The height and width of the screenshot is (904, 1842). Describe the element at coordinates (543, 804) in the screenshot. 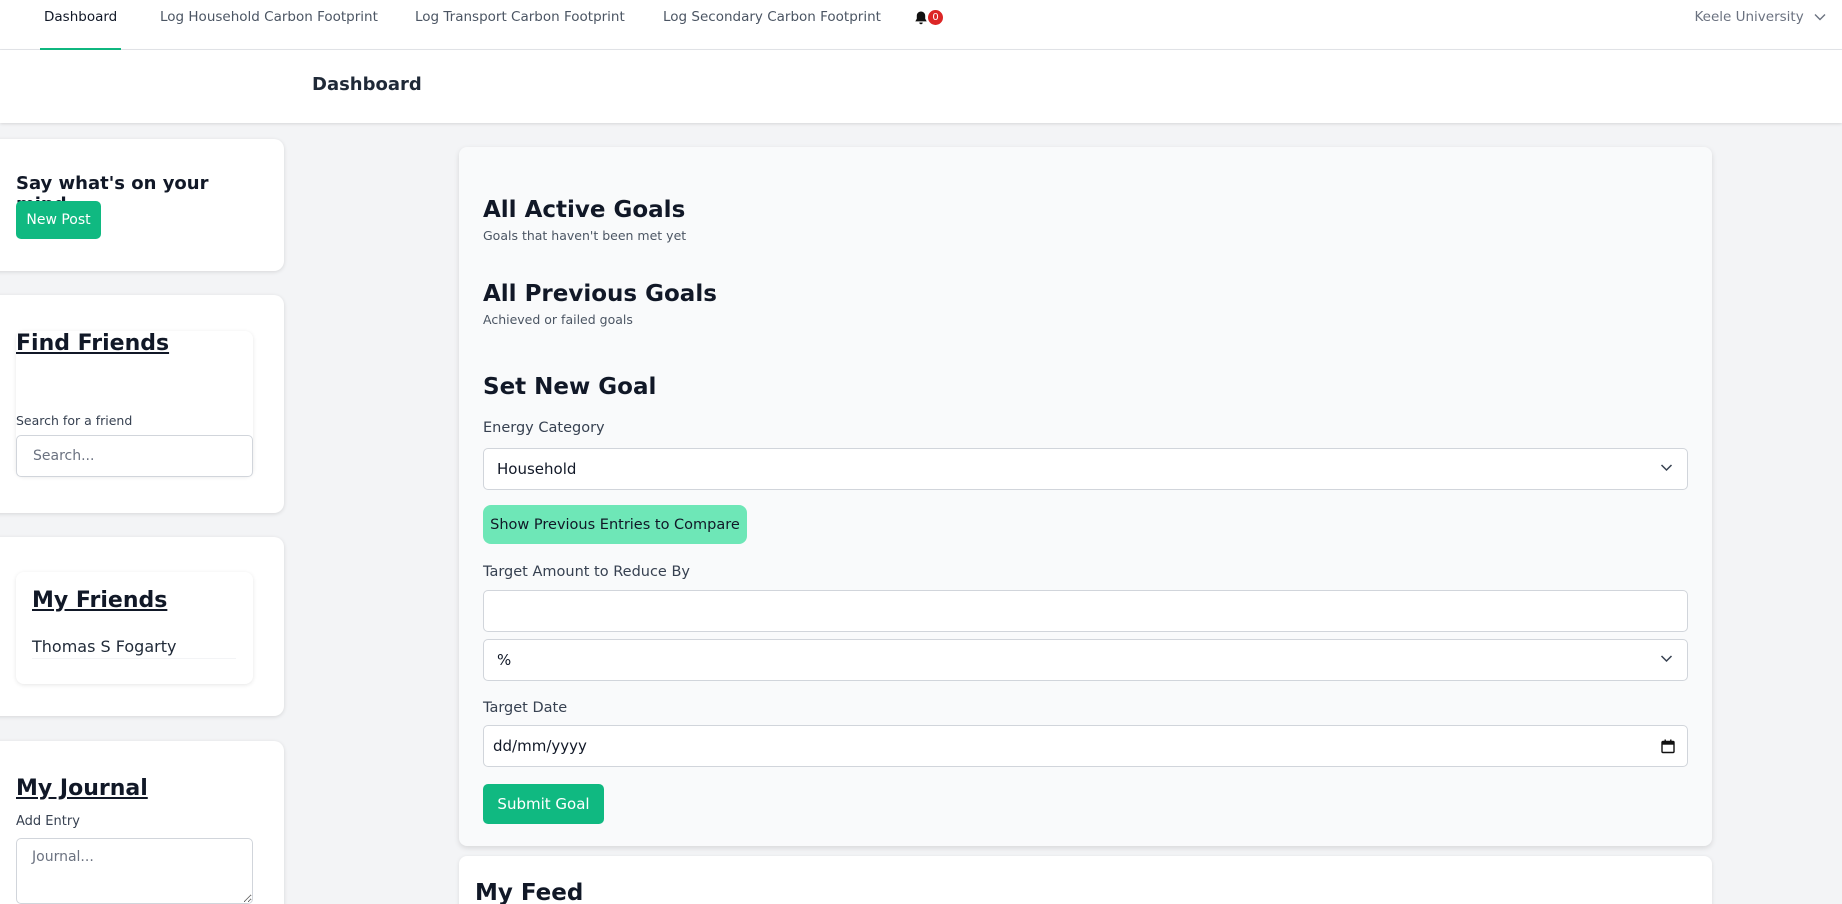

I see `submit-goal-button: Submit Goal` at that location.